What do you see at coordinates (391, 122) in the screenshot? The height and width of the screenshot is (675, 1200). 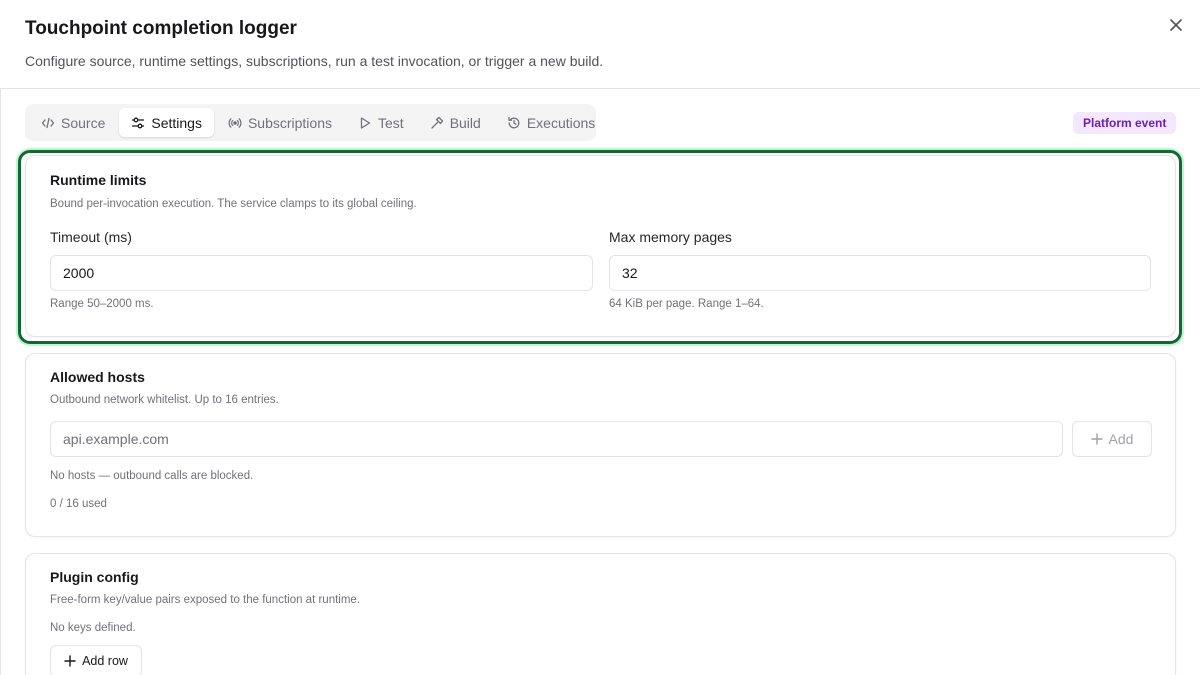 I see `tab-label: Test` at bounding box center [391, 122].